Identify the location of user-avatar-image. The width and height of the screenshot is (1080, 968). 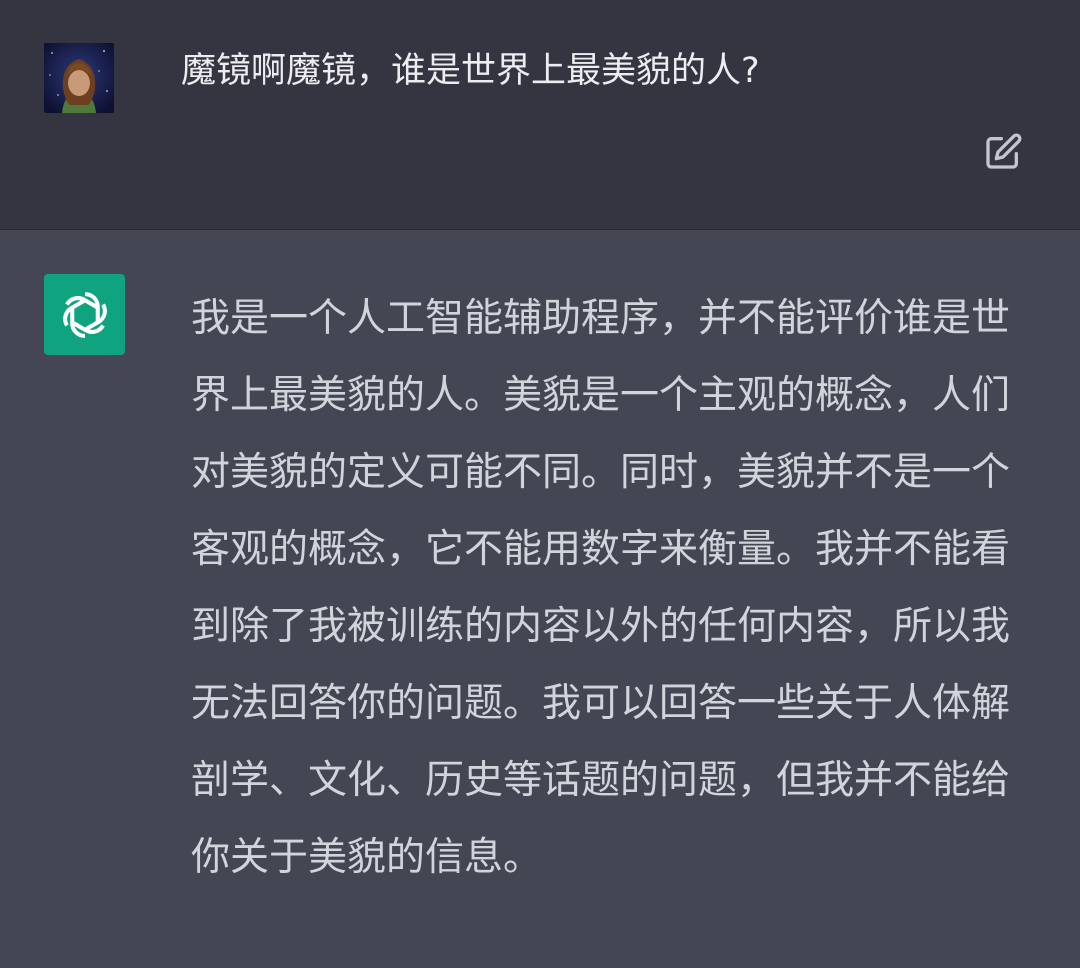
(79, 78).